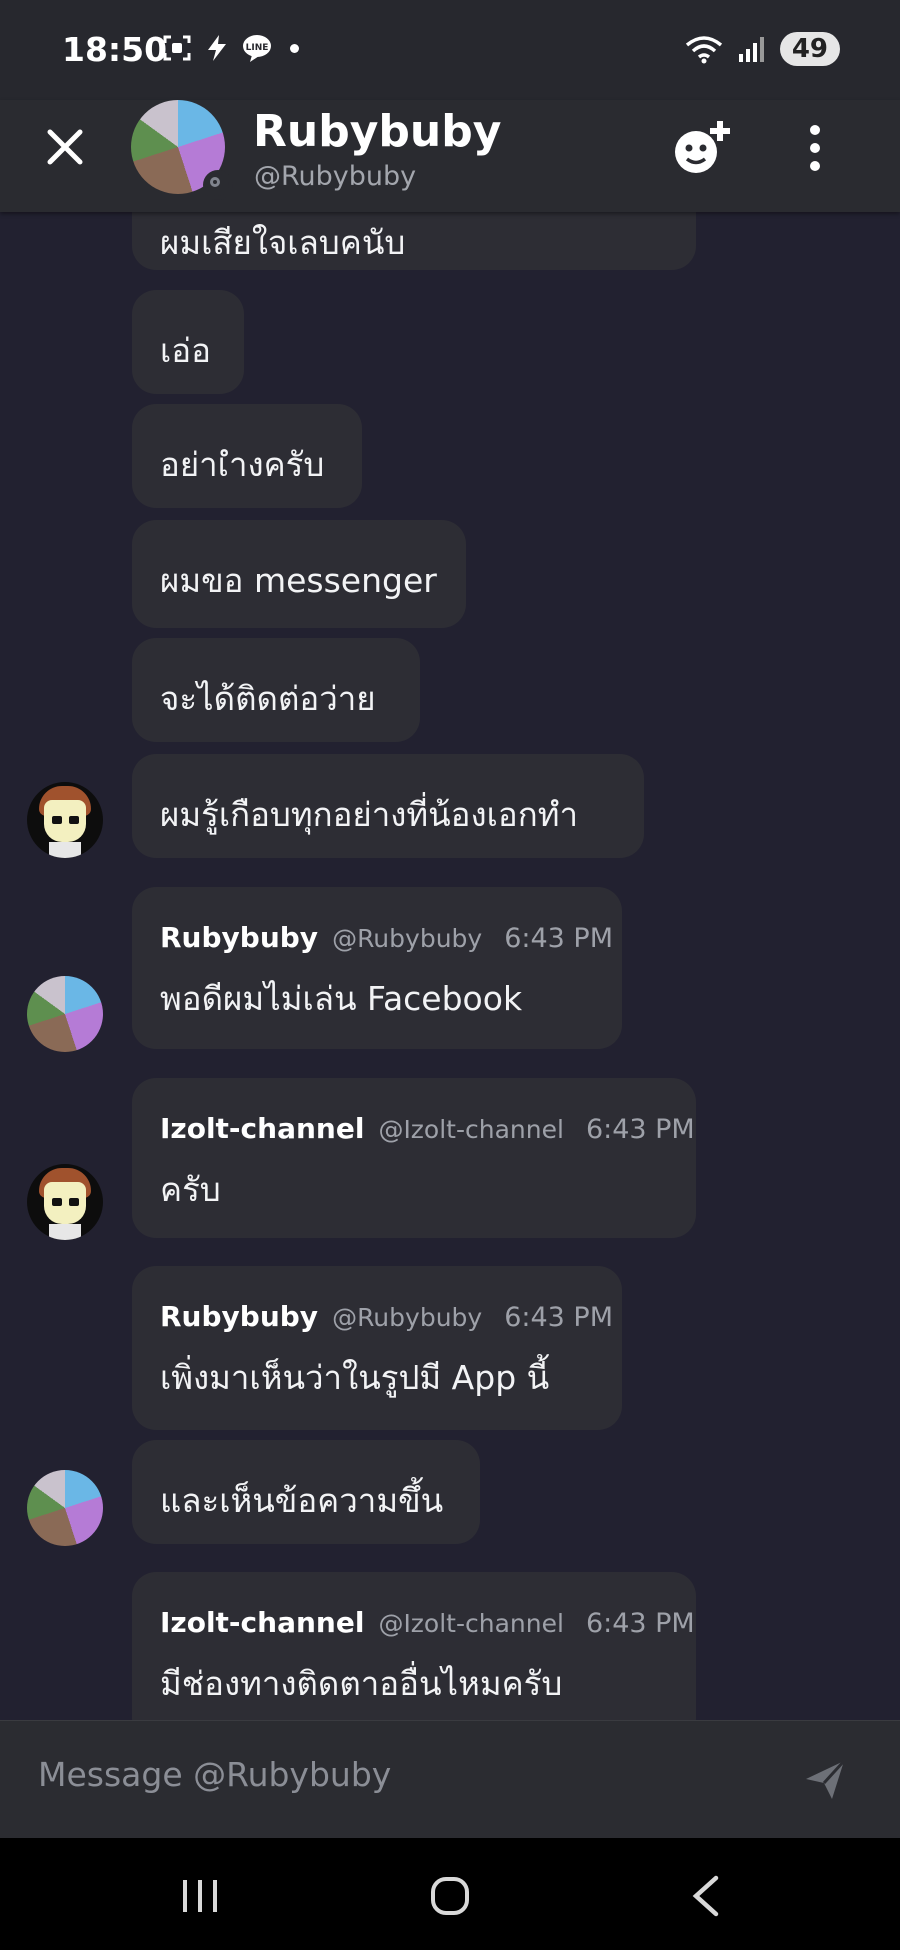  What do you see at coordinates (65, 147) in the screenshot?
I see `close-icon` at bounding box center [65, 147].